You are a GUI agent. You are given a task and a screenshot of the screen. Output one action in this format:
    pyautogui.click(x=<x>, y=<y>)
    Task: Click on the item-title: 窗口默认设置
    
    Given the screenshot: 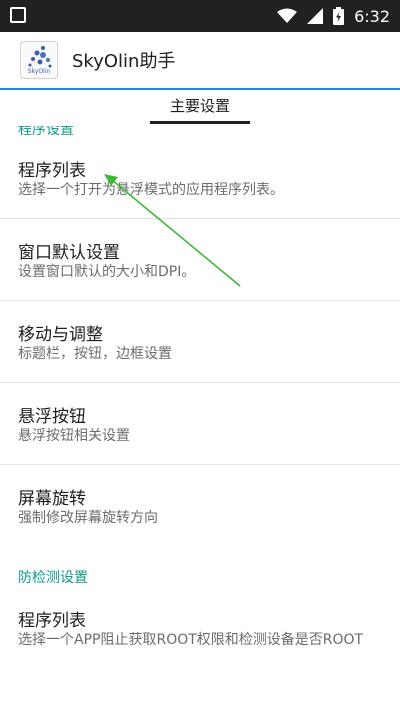 What is the action you would take?
    pyautogui.click(x=69, y=253)
    